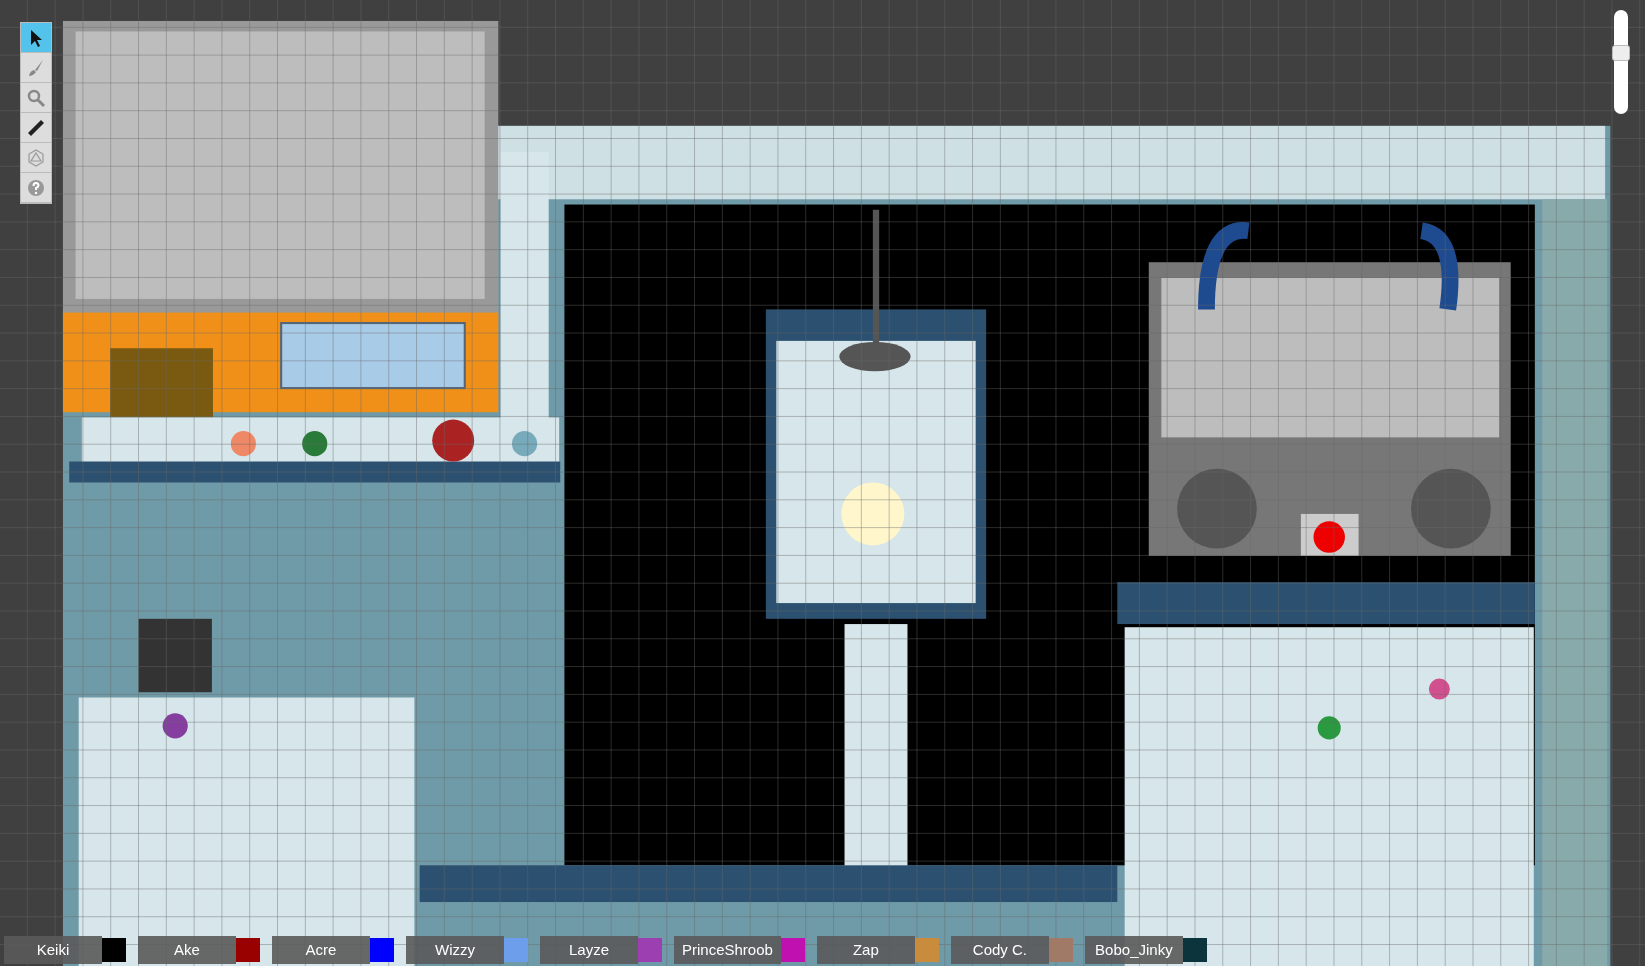  I want to click on player-name: Layze, so click(589, 949).